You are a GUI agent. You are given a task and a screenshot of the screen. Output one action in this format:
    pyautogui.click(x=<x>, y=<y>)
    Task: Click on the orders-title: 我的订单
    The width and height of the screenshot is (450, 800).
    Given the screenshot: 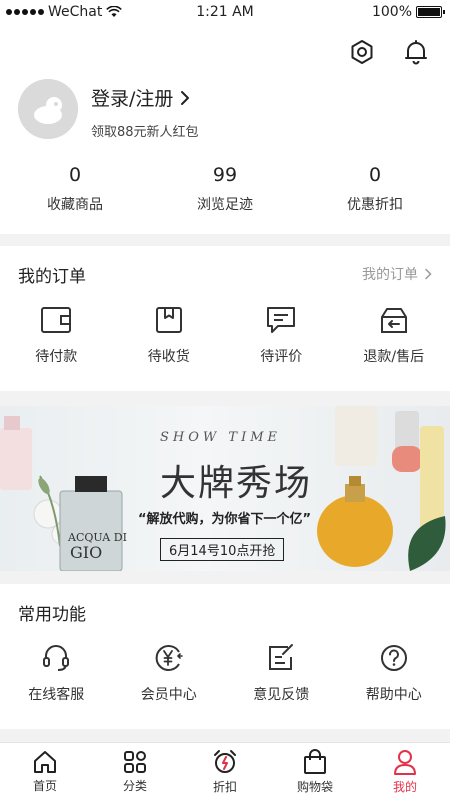 What is the action you would take?
    pyautogui.click(x=52, y=276)
    